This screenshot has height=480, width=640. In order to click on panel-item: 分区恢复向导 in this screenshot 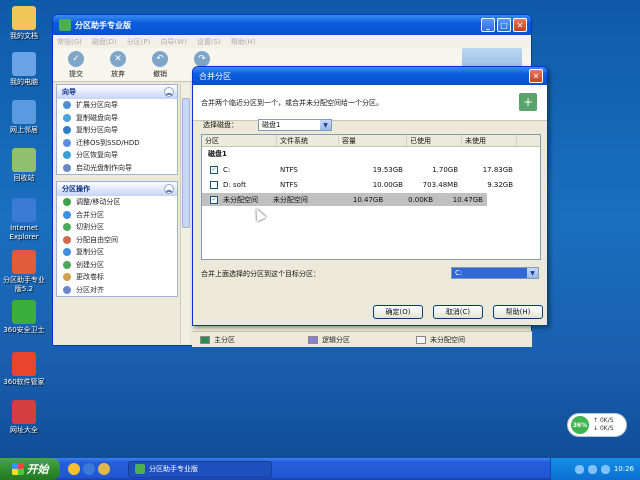, I will do `click(117, 155)`.